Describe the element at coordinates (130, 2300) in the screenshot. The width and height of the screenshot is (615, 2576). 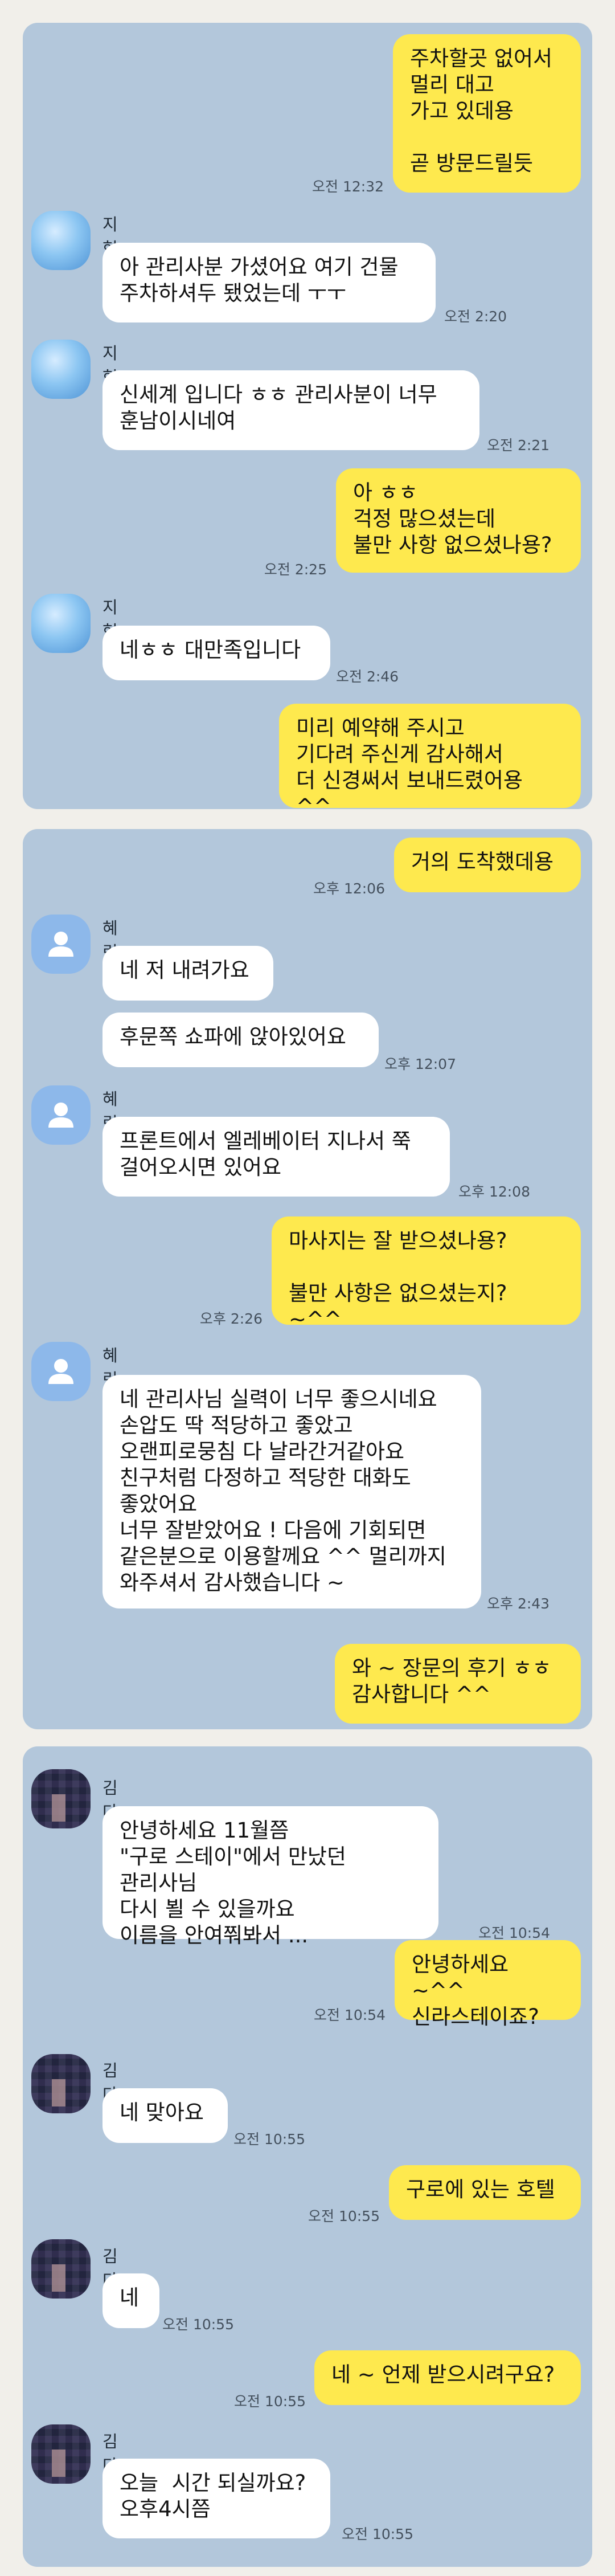
I see `message-bubble: 네` at that location.